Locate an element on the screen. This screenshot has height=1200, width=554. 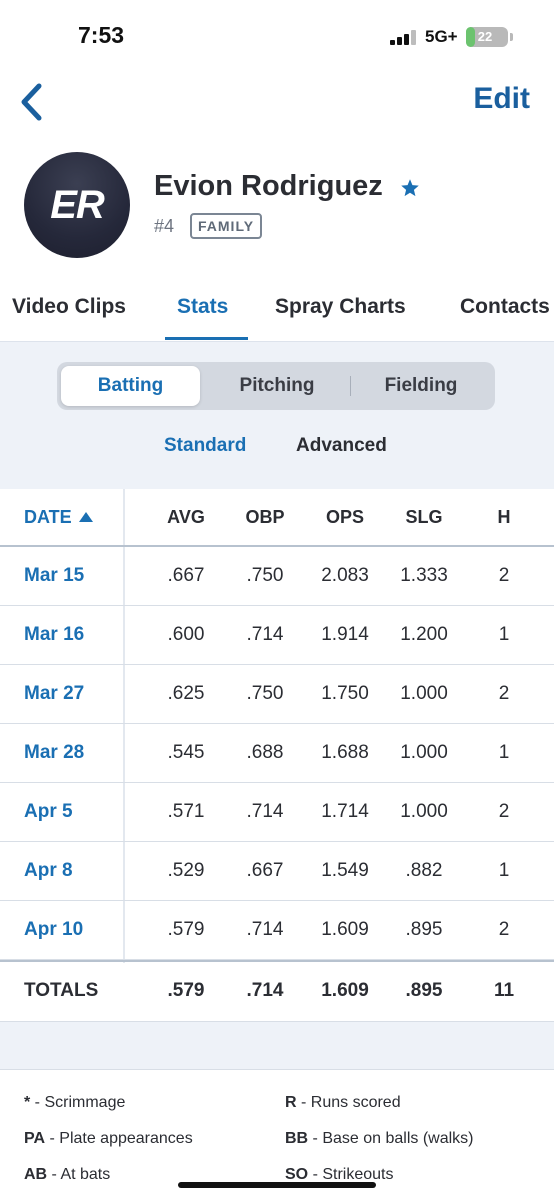
stat-slg: .882 is located at coordinates (424, 870).